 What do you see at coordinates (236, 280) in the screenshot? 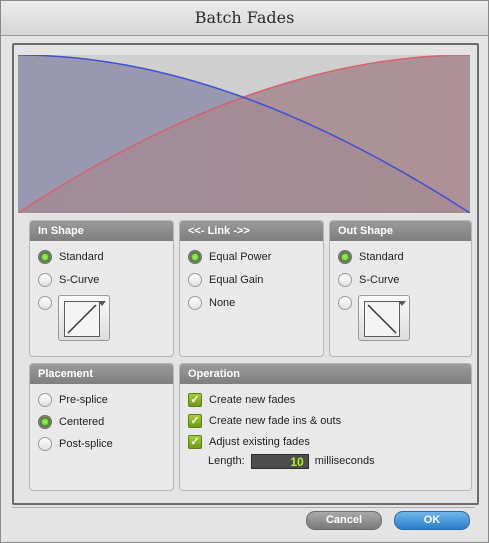
I see `link-equal-gain-label: Equal Gain` at bounding box center [236, 280].